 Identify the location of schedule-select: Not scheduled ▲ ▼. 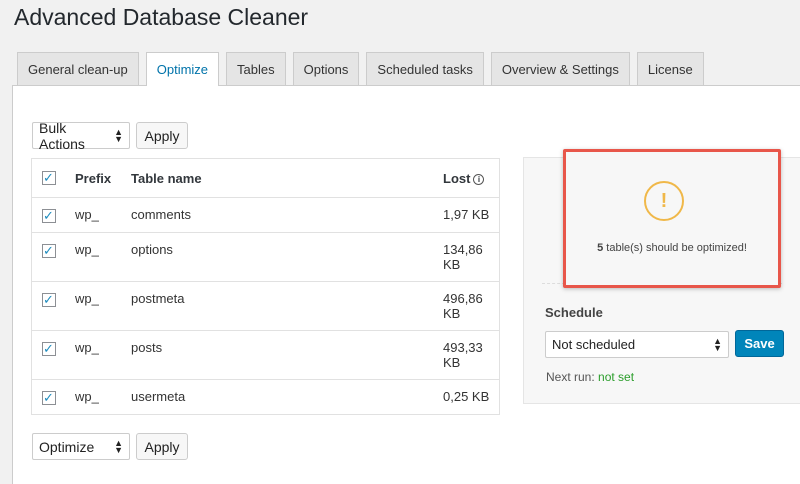
(637, 344).